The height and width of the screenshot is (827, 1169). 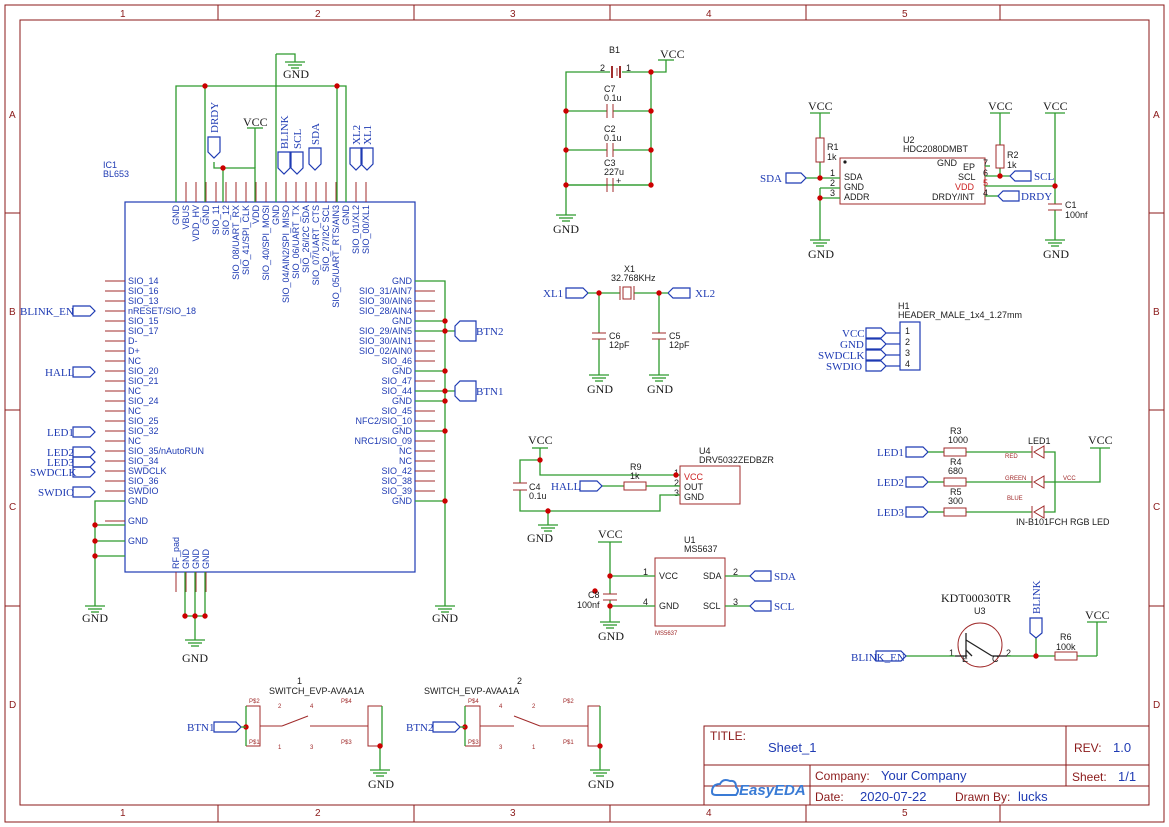 What do you see at coordinates (857, 197) in the screenshot?
I see `u2-pin-addr: ADDR` at bounding box center [857, 197].